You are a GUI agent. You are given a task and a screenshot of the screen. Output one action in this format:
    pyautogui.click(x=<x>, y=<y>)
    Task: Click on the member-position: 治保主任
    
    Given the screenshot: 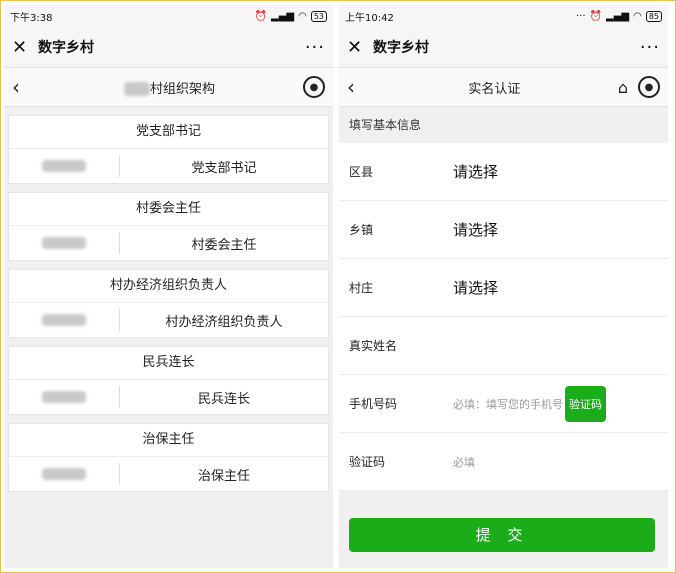 What is the action you would take?
    pyautogui.click(x=223, y=476)
    